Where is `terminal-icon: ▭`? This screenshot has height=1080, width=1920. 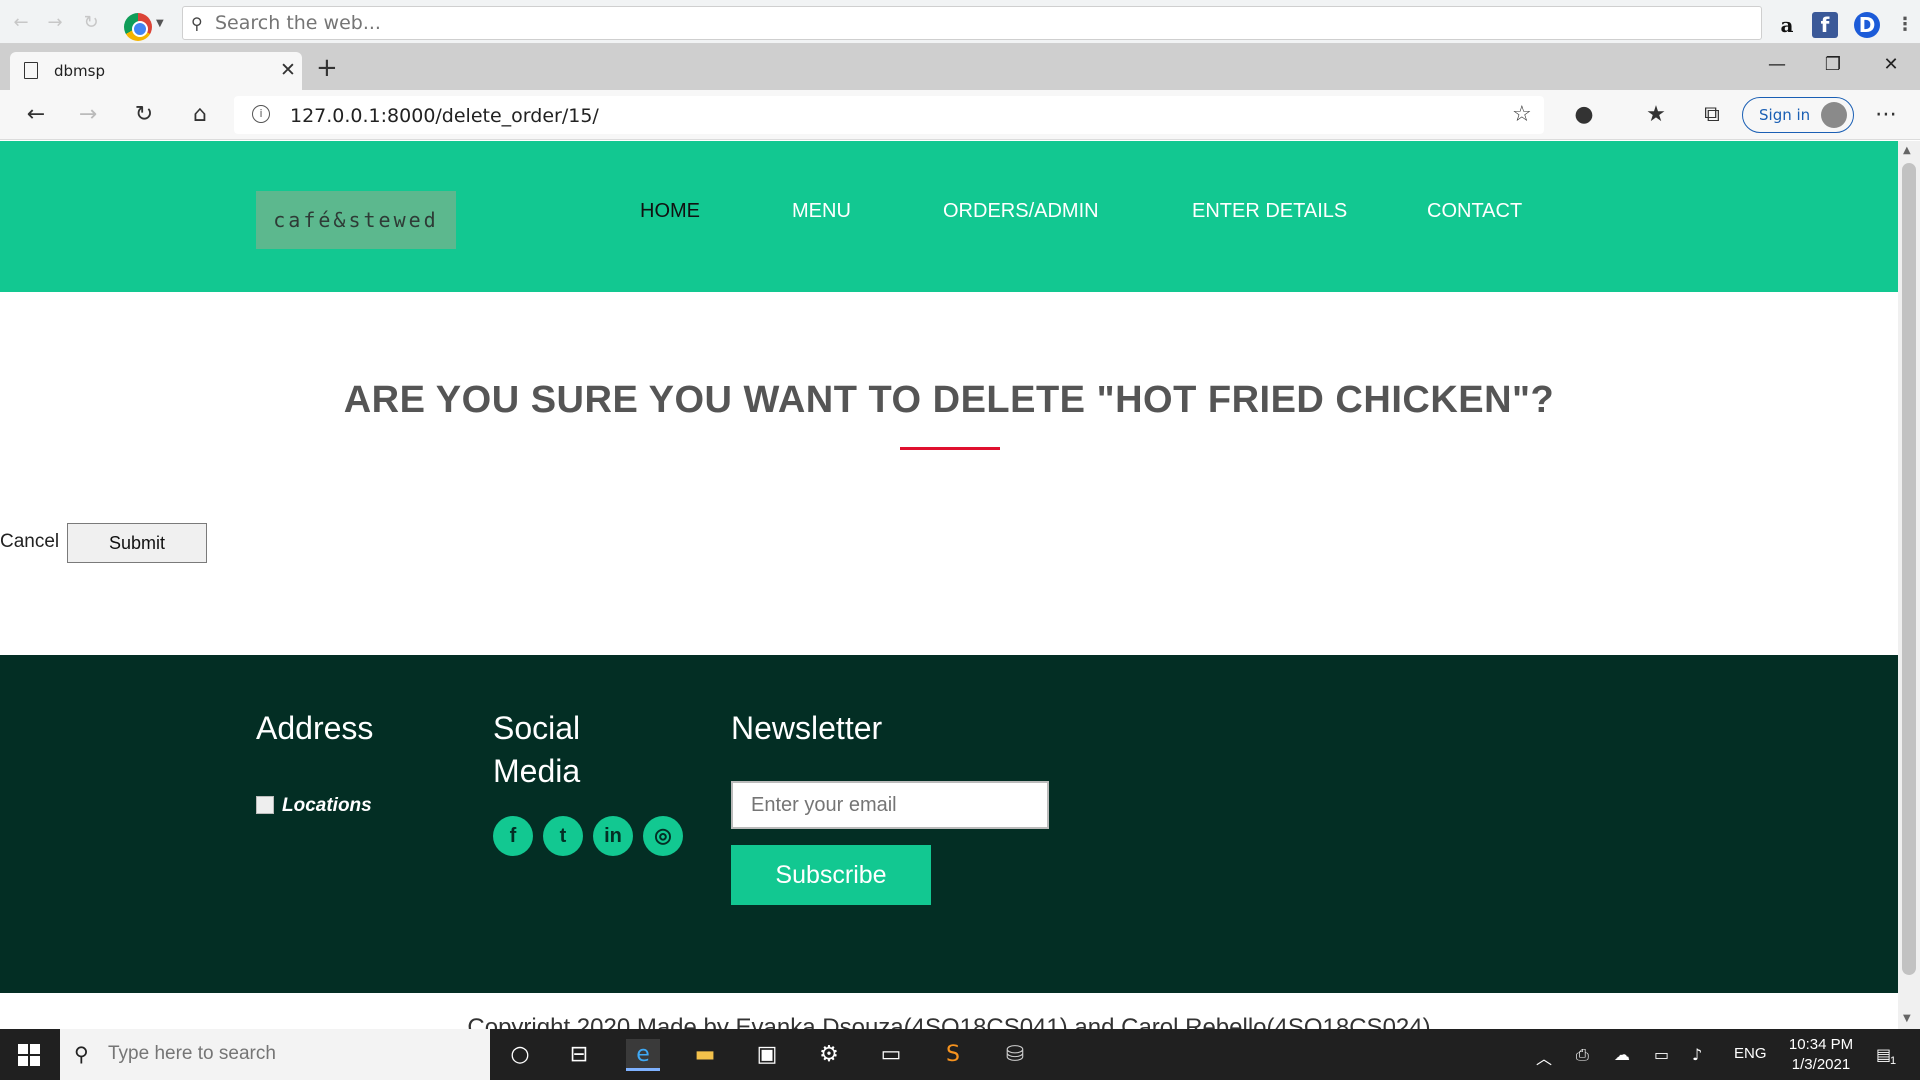 terminal-icon: ▭ is located at coordinates (891, 1055).